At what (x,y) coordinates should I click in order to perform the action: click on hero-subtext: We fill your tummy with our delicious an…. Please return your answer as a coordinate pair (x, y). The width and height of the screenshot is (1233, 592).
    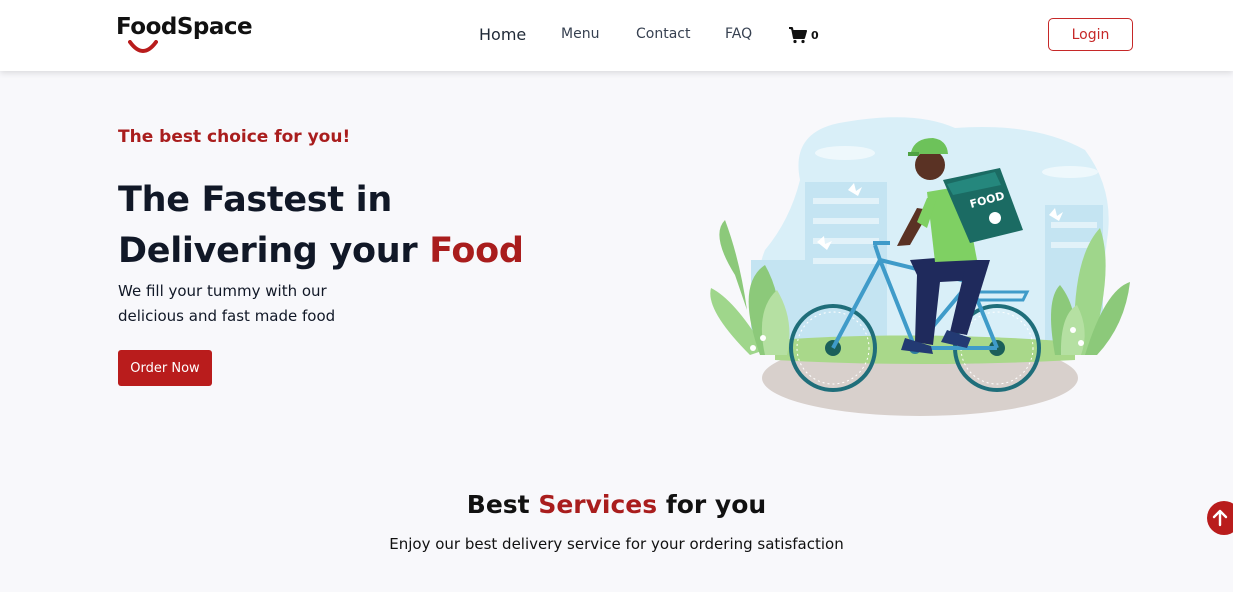
    Looking at the image, I should click on (227, 303).